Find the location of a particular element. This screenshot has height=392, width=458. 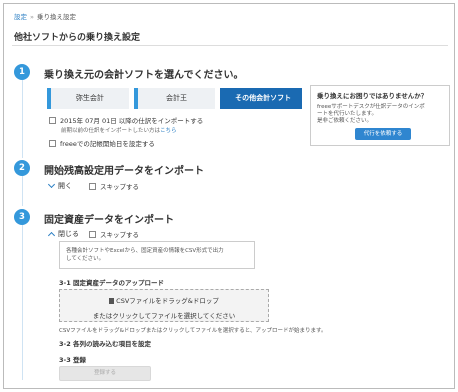

breadcrumb-current: 乗り換え設定 is located at coordinates (56, 17).